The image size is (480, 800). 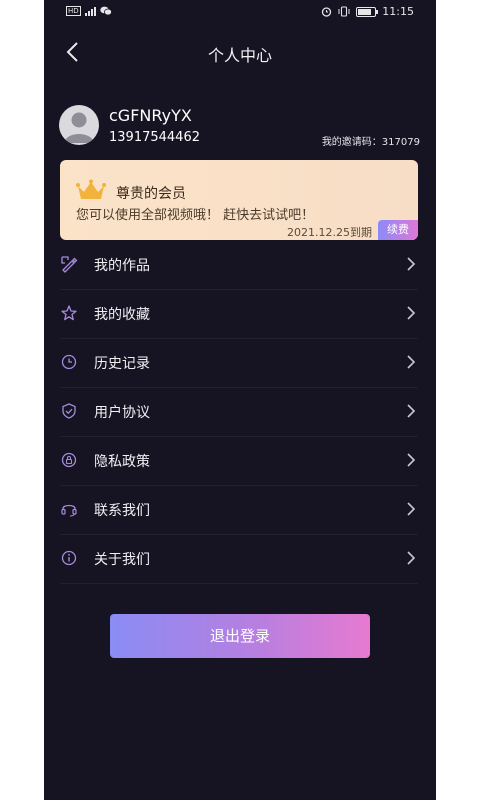 I want to click on battery-icon, so click(x=367, y=11).